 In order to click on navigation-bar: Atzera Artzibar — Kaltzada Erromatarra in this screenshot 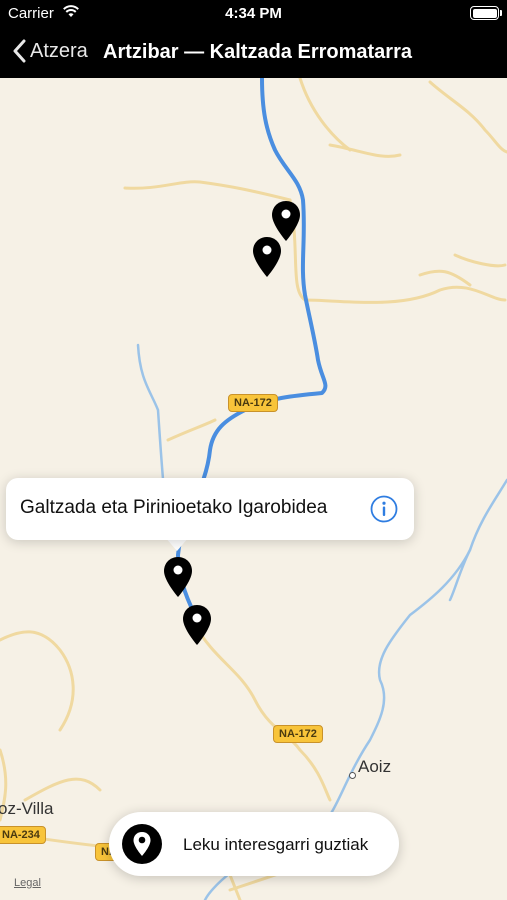, I will do `click(253, 53)`.